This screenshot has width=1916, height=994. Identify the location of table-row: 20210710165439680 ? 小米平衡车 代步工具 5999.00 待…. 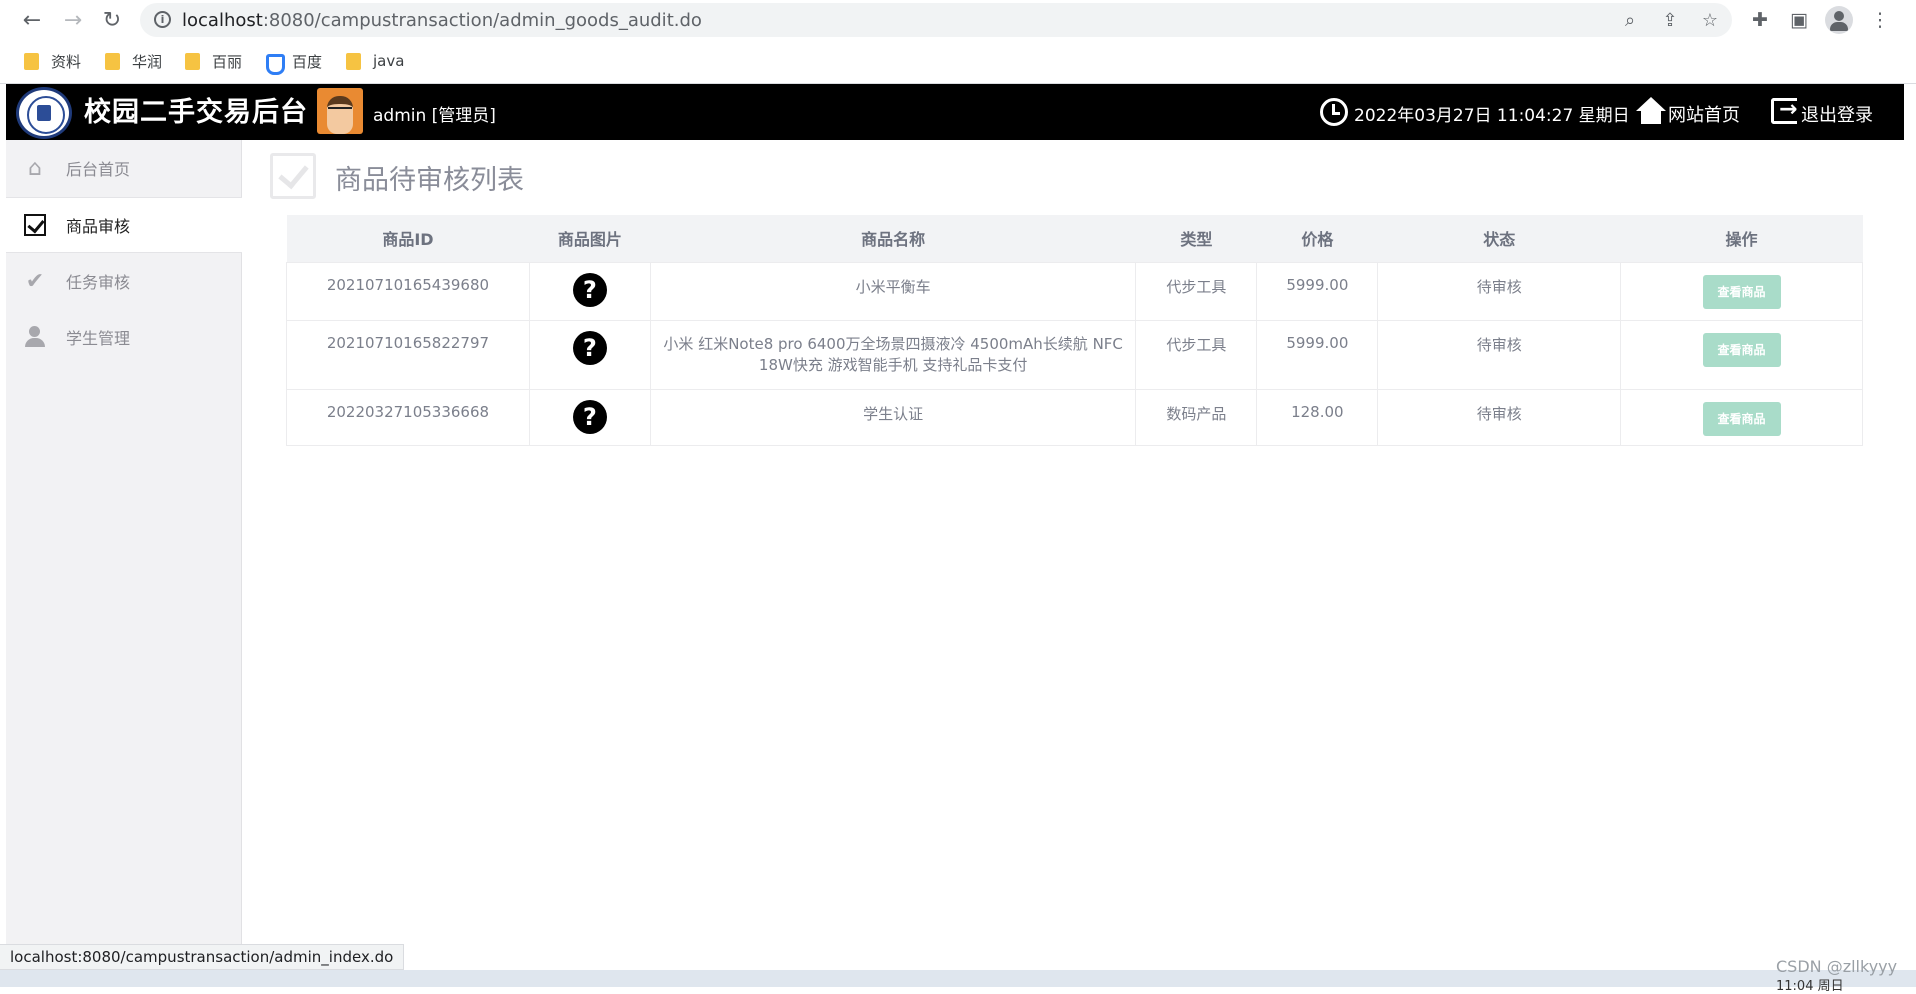
(1074, 291).